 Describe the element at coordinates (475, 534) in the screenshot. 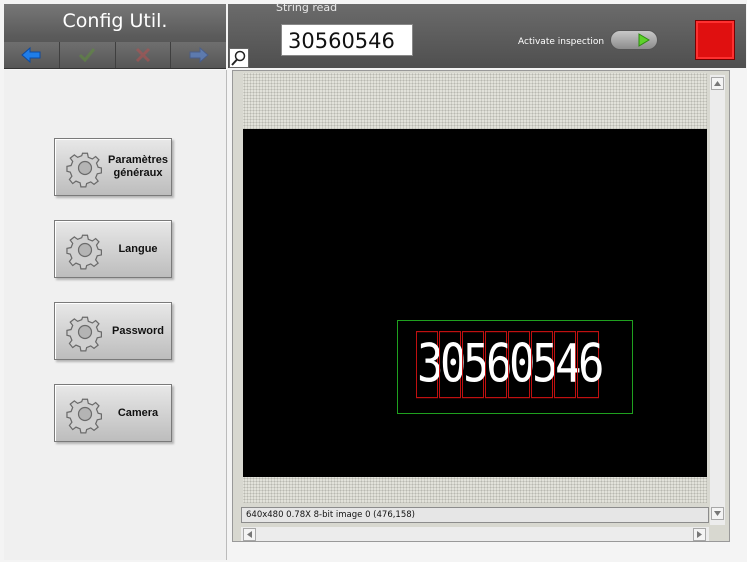

I see `horizontal-scrollbar` at that location.